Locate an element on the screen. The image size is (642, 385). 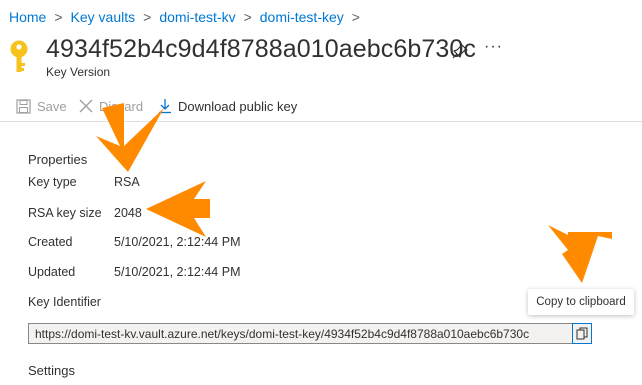
download-public-key-button: Download public key is located at coordinates (227, 106).